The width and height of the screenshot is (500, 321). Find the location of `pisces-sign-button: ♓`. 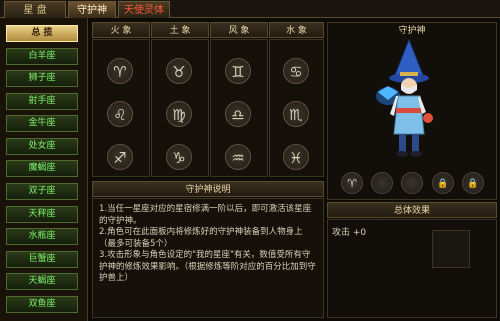

pisces-sign-button: ♓ is located at coordinates (296, 157).